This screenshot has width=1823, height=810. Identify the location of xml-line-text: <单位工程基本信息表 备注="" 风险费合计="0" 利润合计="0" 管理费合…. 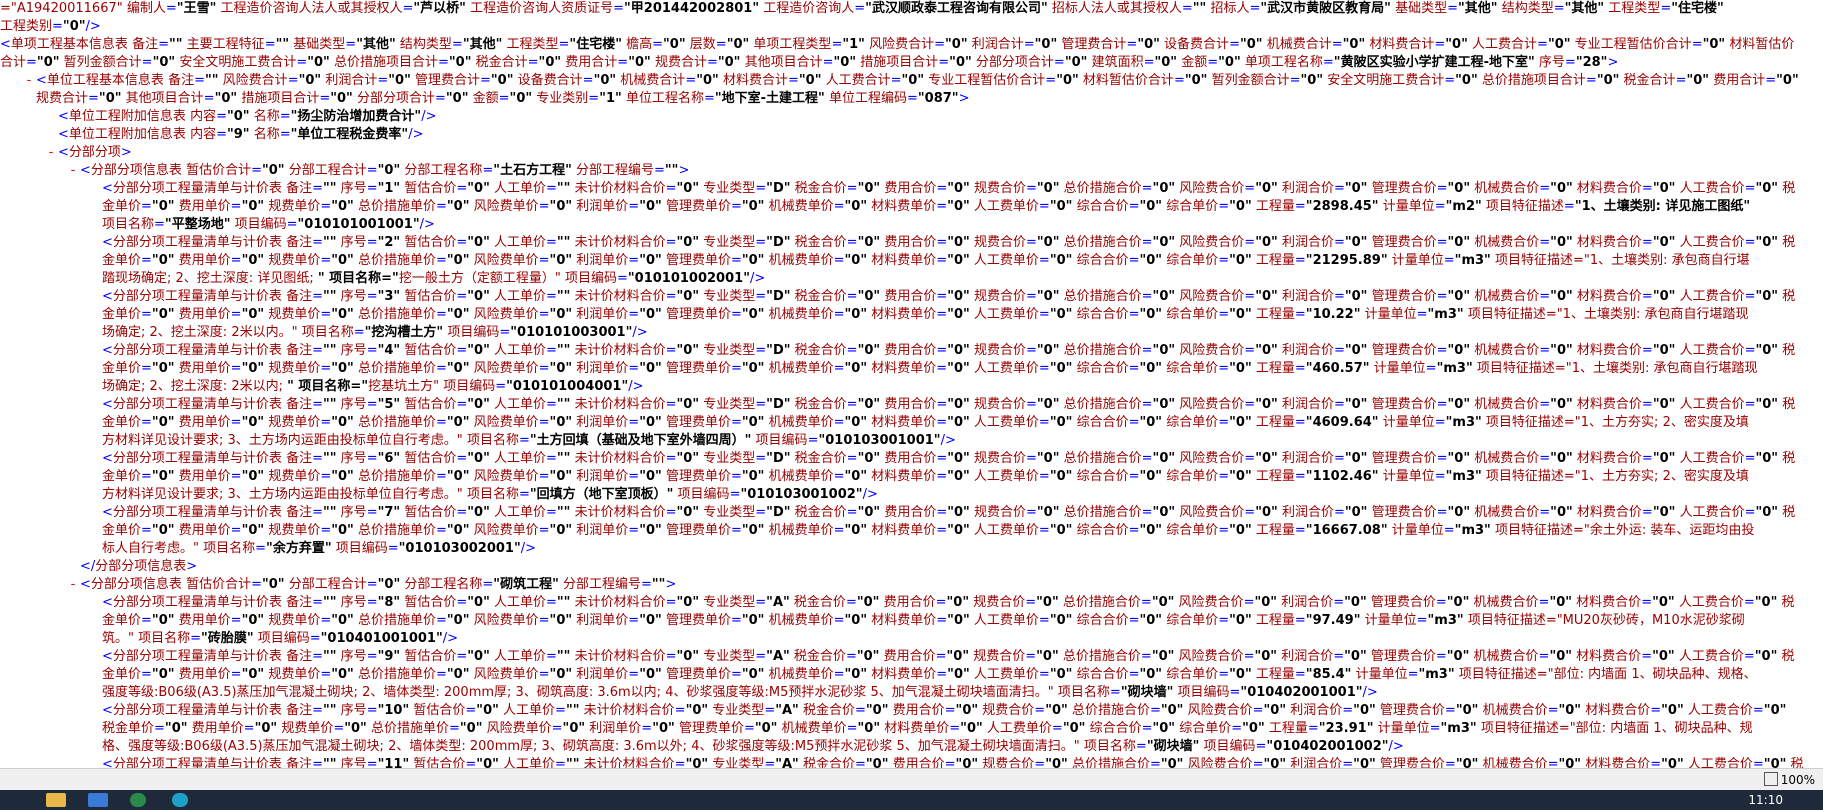
(917, 80).